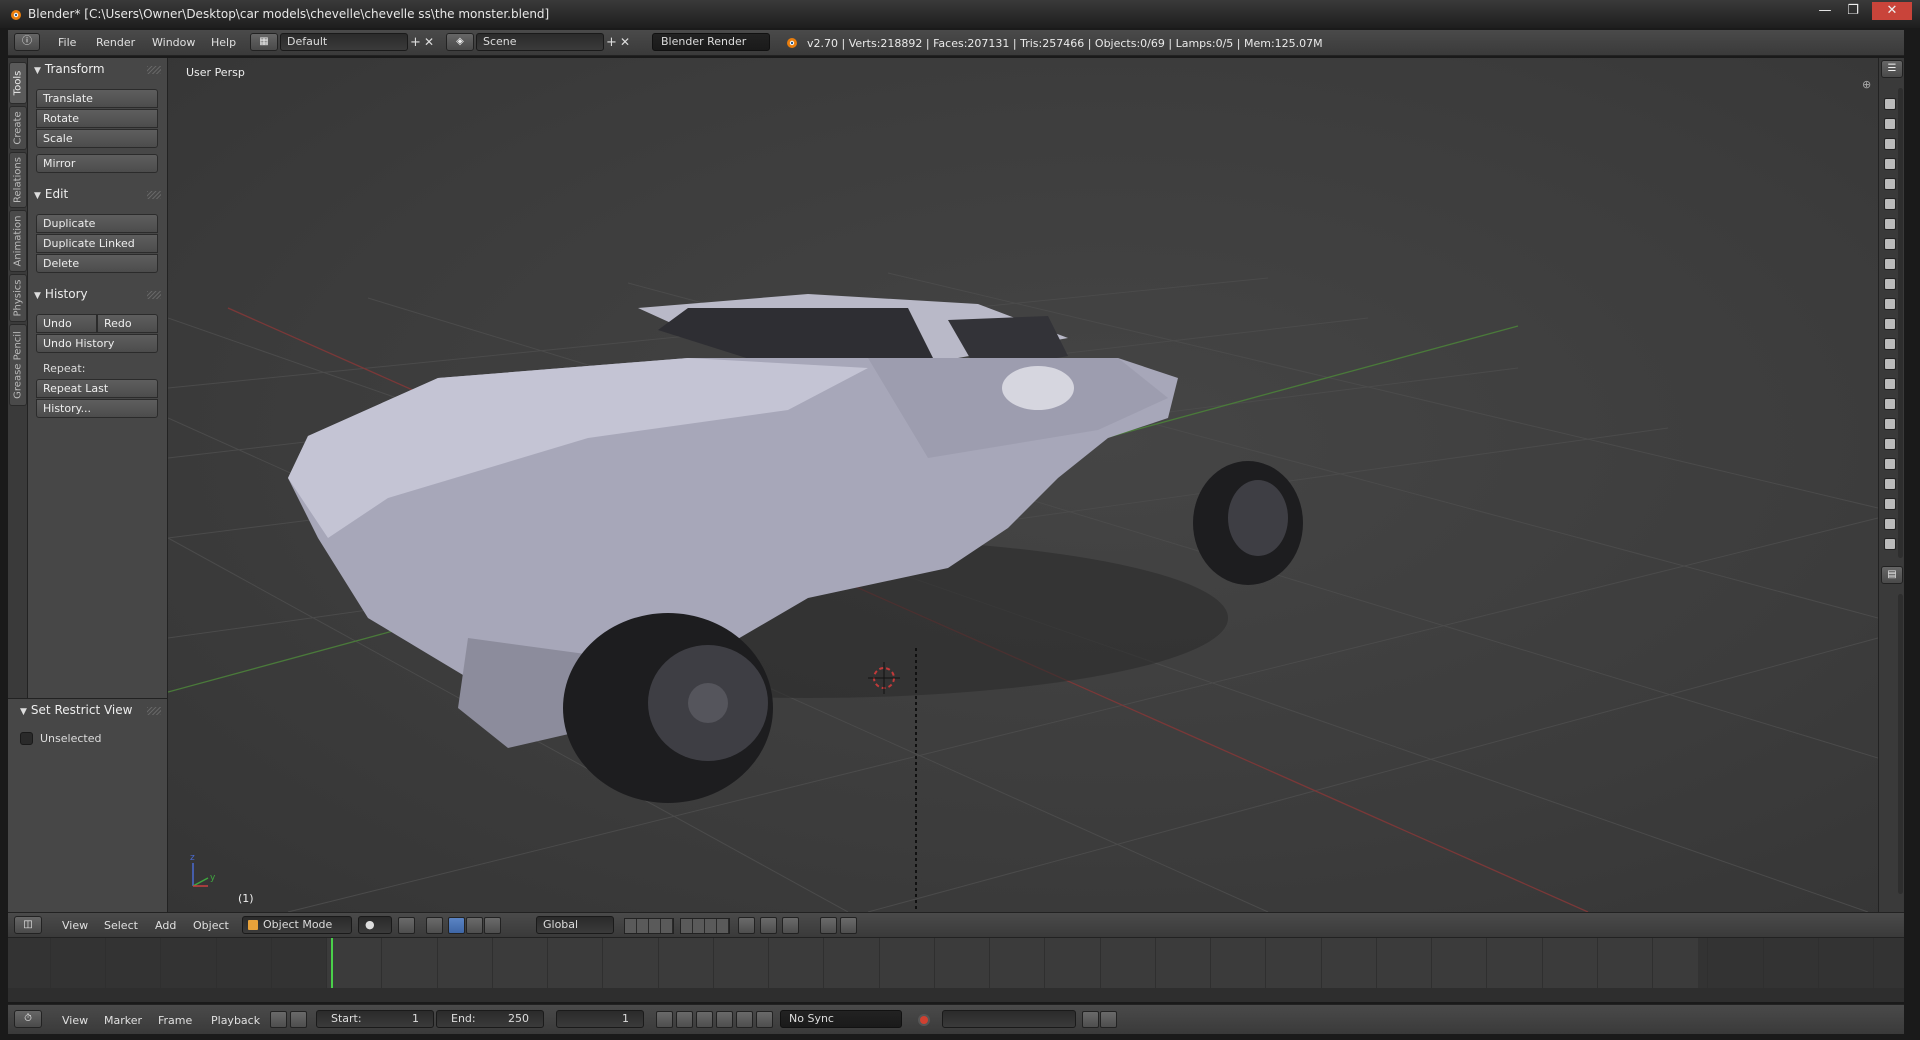 The width and height of the screenshot is (1920, 1040). Describe the element at coordinates (600, 1019) in the screenshot. I see `current-frame-field: 1` at that location.